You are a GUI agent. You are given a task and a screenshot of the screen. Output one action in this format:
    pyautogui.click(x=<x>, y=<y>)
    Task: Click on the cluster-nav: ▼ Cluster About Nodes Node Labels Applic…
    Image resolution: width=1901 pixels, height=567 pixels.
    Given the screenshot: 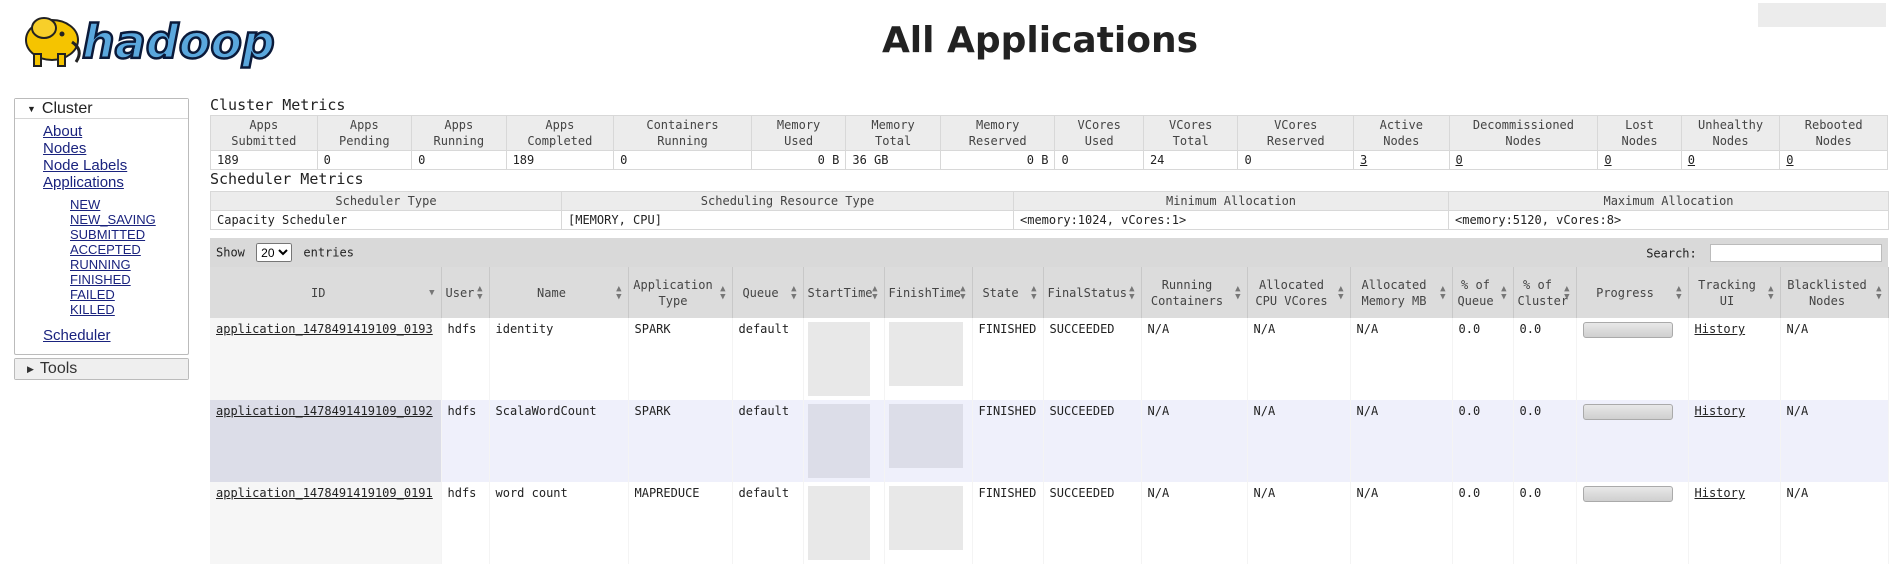 What is the action you would take?
    pyautogui.click(x=101, y=226)
    